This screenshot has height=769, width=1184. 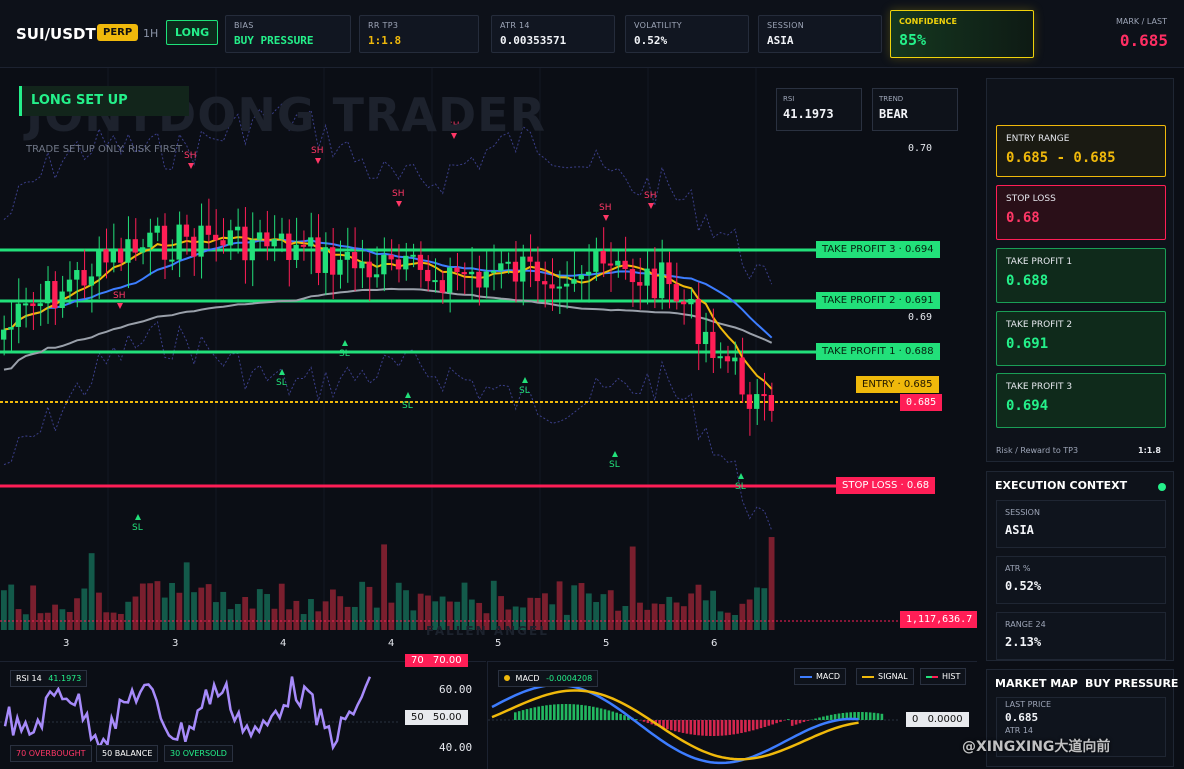 I want to click on swing-low-label: SL, so click(x=740, y=487).